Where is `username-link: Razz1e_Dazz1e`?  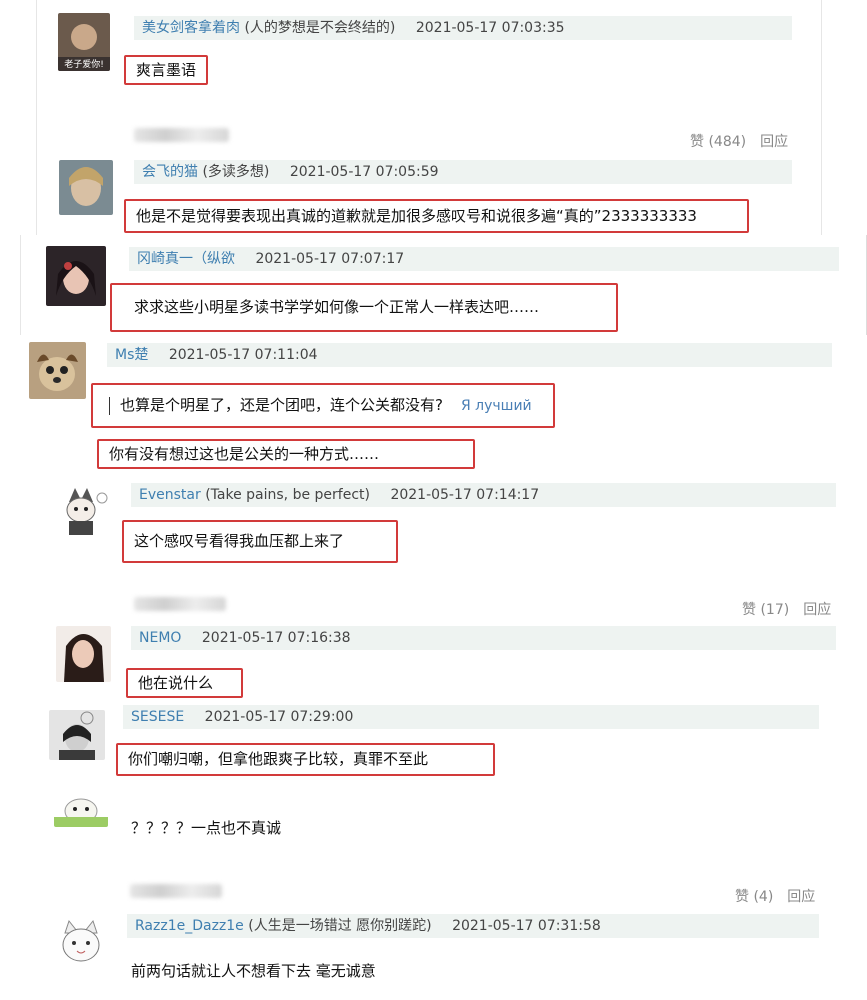 username-link: Razz1e_Dazz1e is located at coordinates (185, 926).